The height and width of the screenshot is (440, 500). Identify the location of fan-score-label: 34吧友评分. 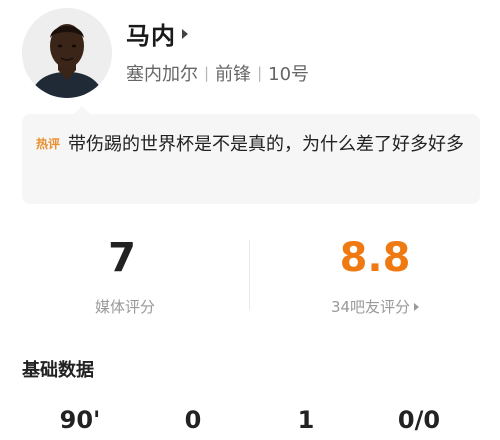
(375, 306).